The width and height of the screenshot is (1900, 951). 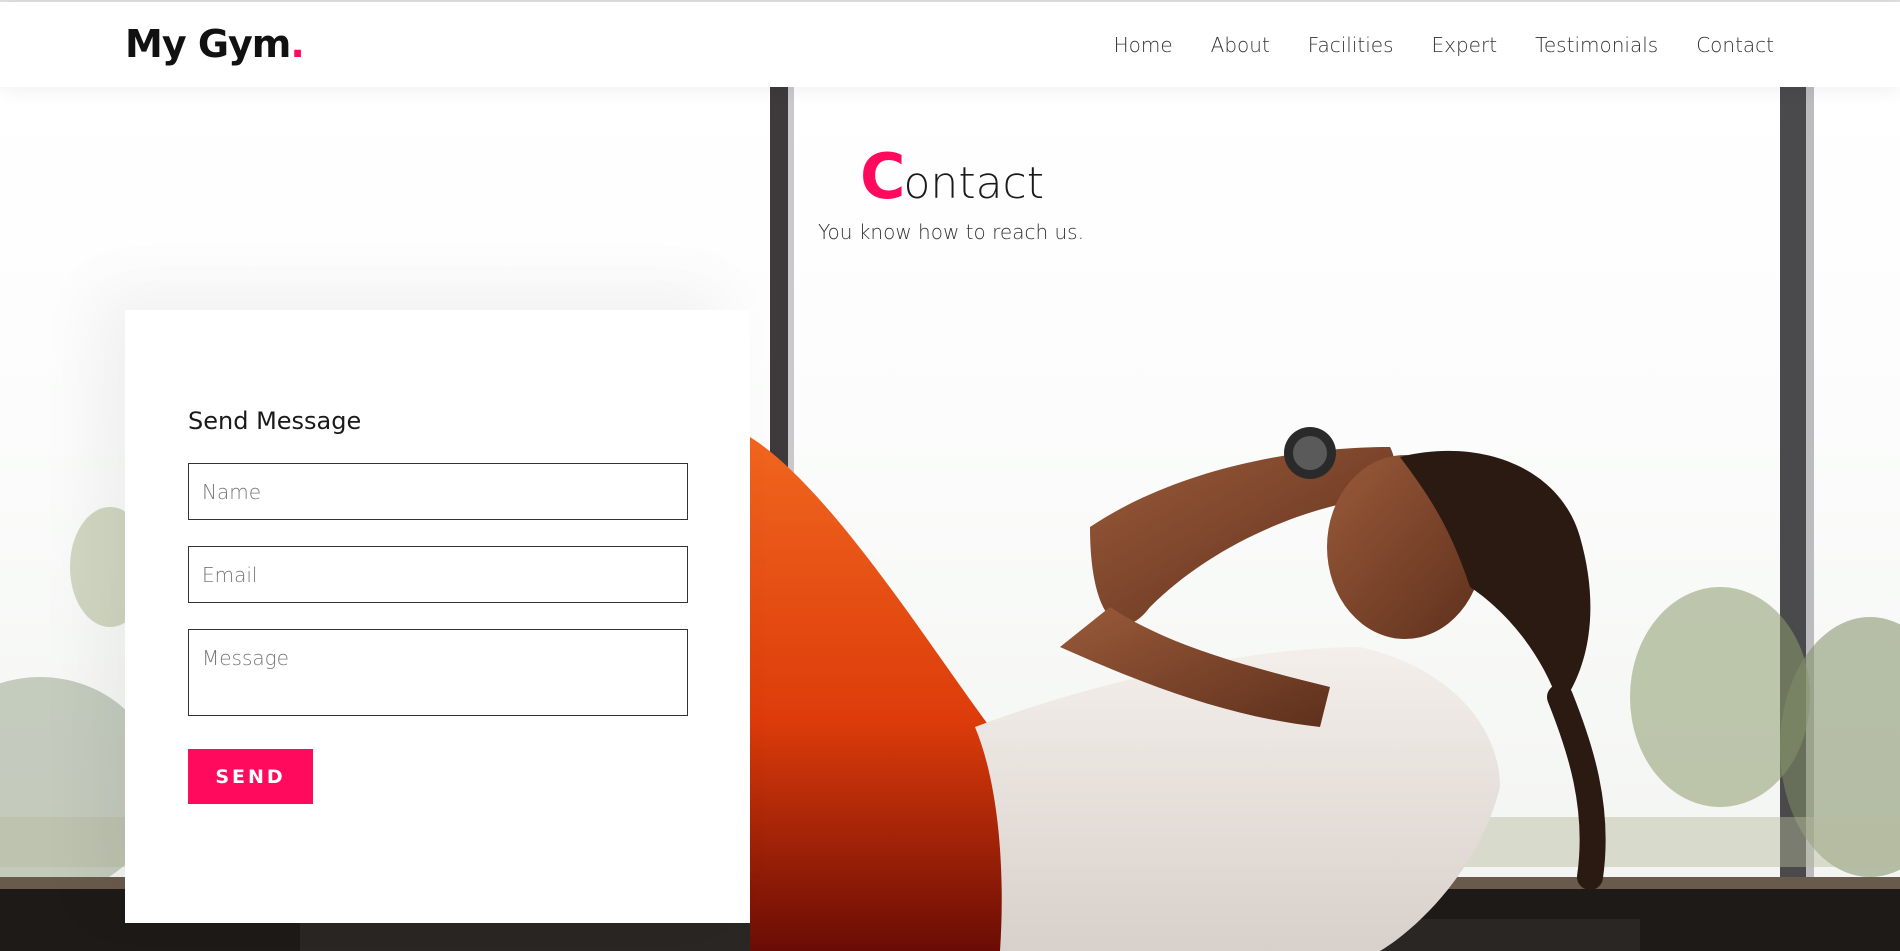 I want to click on name-input, so click(x=438, y=491).